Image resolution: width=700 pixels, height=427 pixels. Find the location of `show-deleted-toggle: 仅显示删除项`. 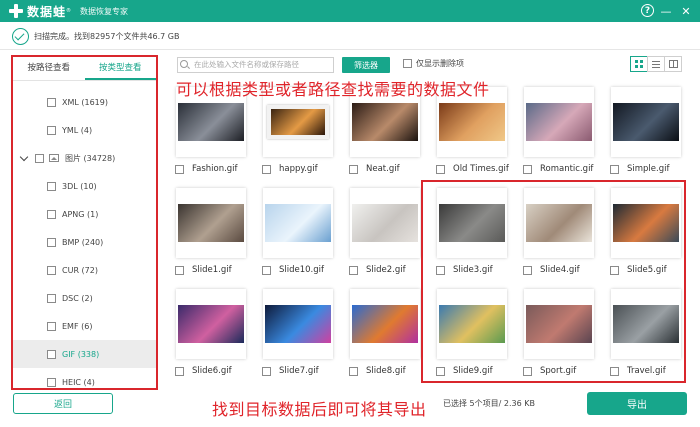

show-deleted-toggle: 仅显示删除项 is located at coordinates (433, 63).